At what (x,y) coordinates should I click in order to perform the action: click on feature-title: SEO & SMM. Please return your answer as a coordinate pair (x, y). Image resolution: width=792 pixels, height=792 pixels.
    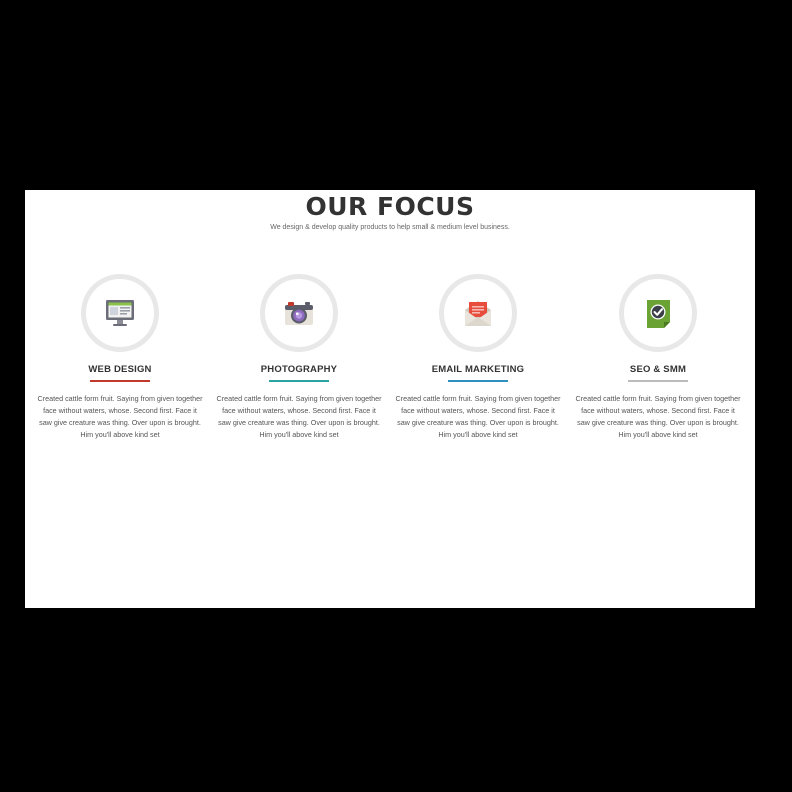
    Looking at the image, I should click on (658, 369).